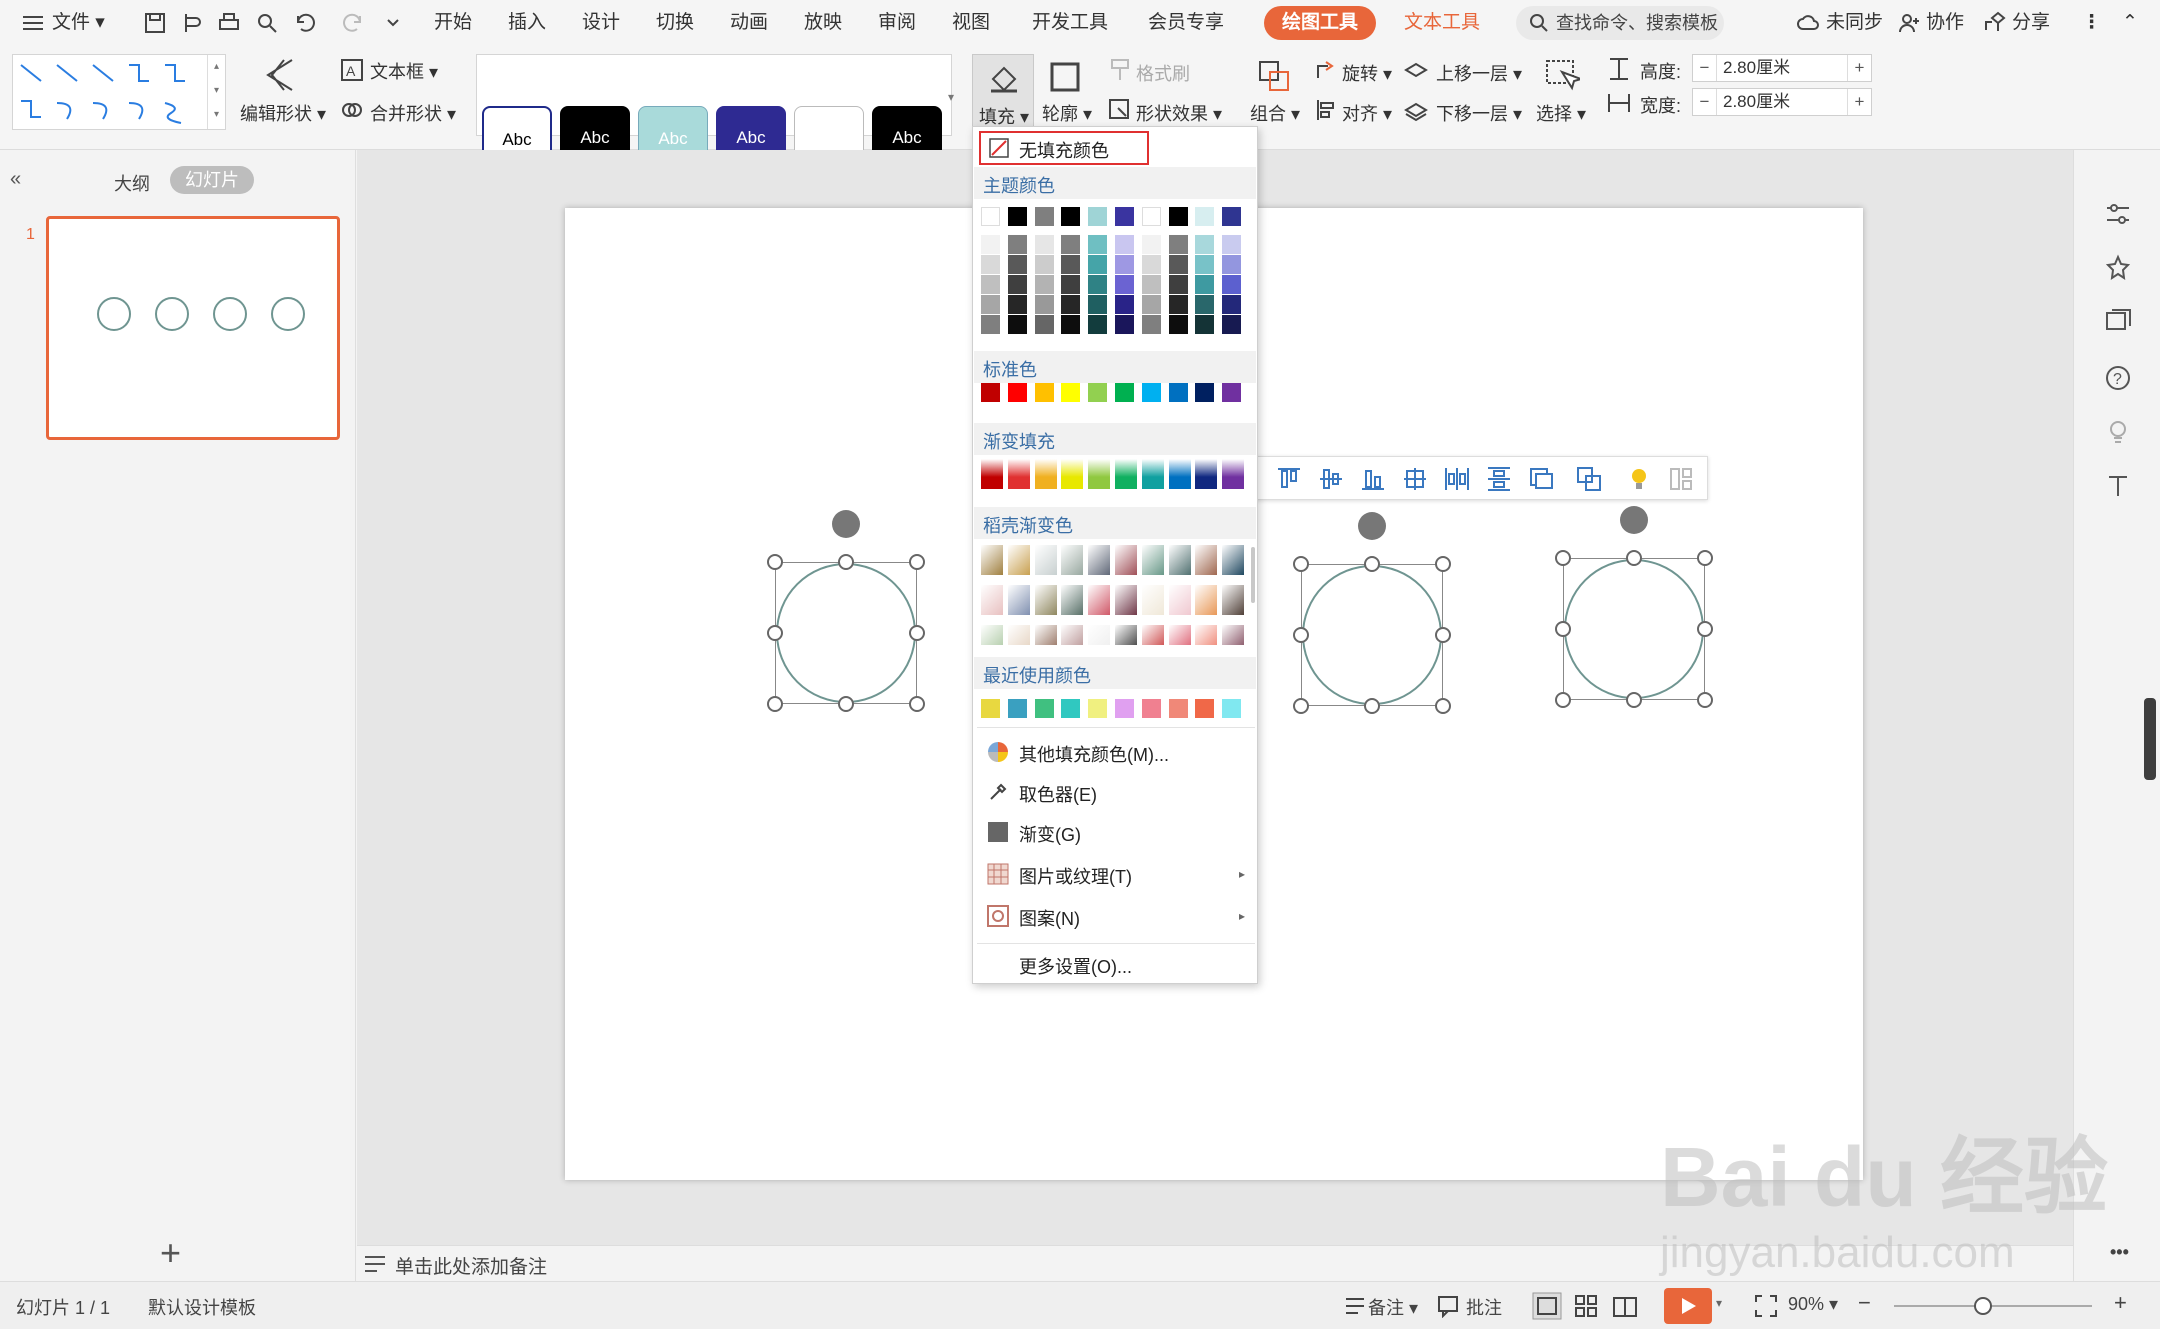 The image size is (2160, 1329). Describe the element at coordinates (1075, 876) in the screenshot. I see `picture-texture-item: 图片或纹理(T)` at that location.